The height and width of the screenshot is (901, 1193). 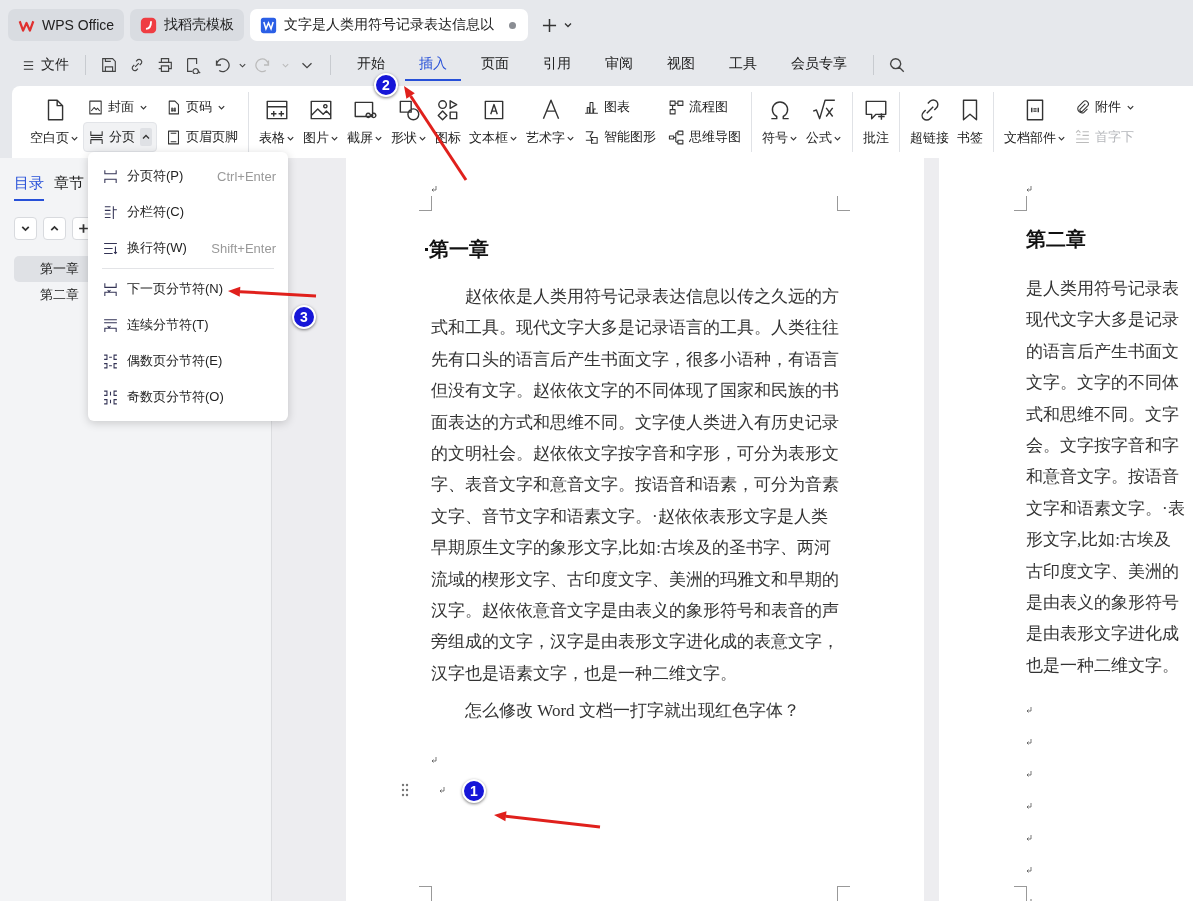 What do you see at coordinates (149, 25) in the screenshot?
I see `template-logo-icon` at bounding box center [149, 25].